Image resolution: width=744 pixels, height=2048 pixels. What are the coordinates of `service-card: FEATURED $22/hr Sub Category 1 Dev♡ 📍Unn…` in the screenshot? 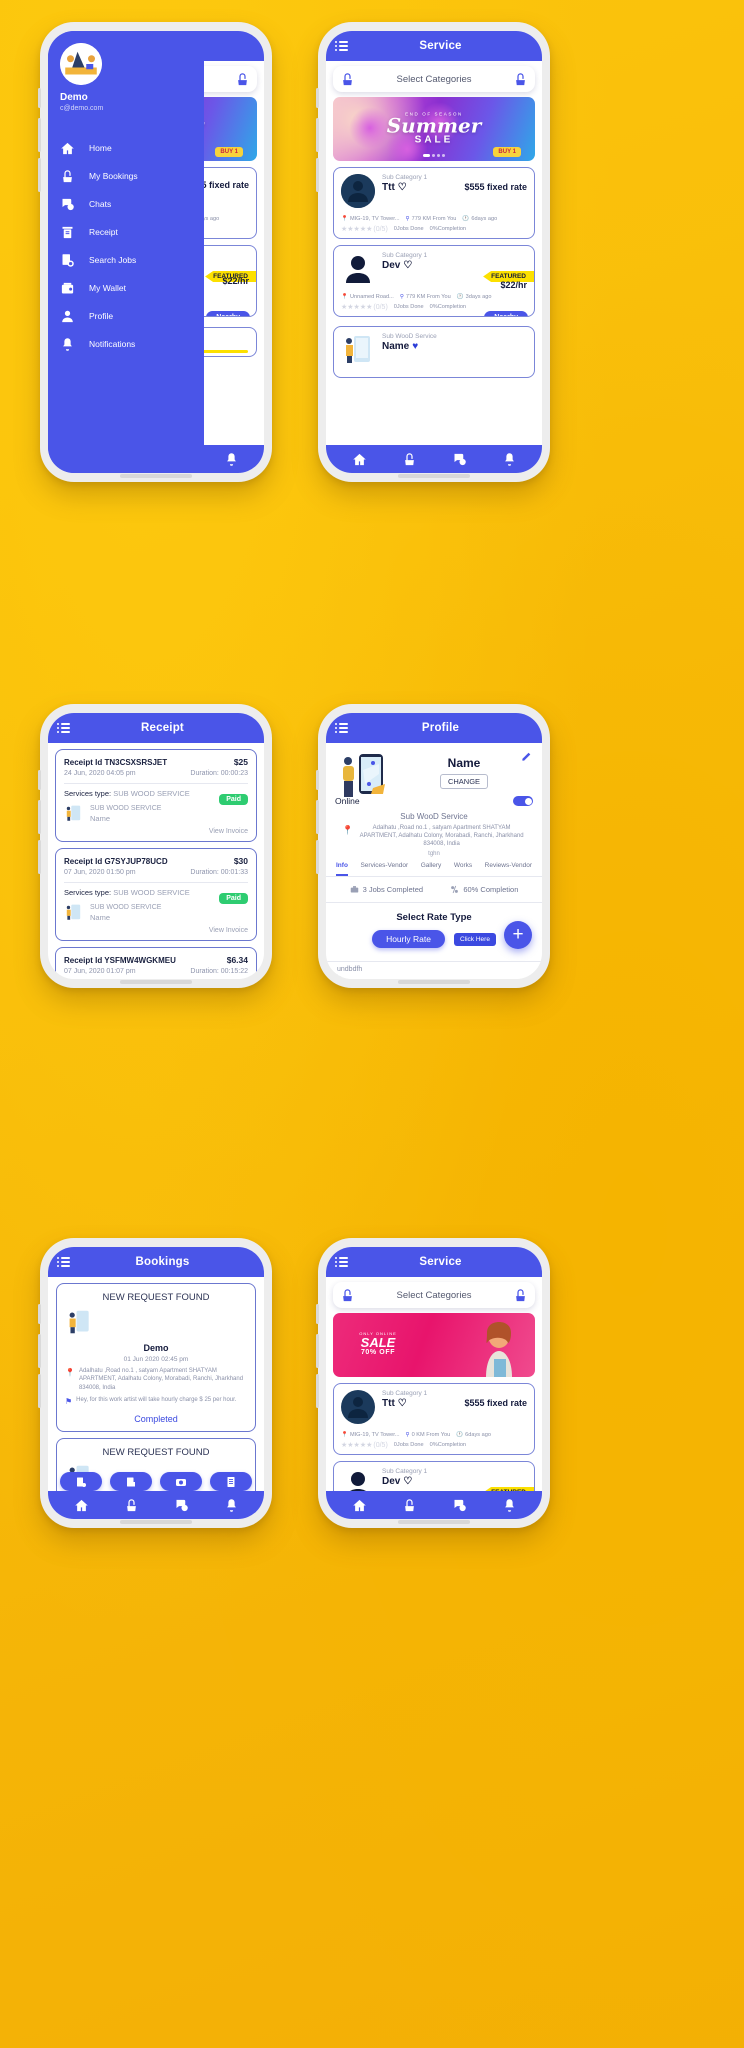 It's located at (434, 281).